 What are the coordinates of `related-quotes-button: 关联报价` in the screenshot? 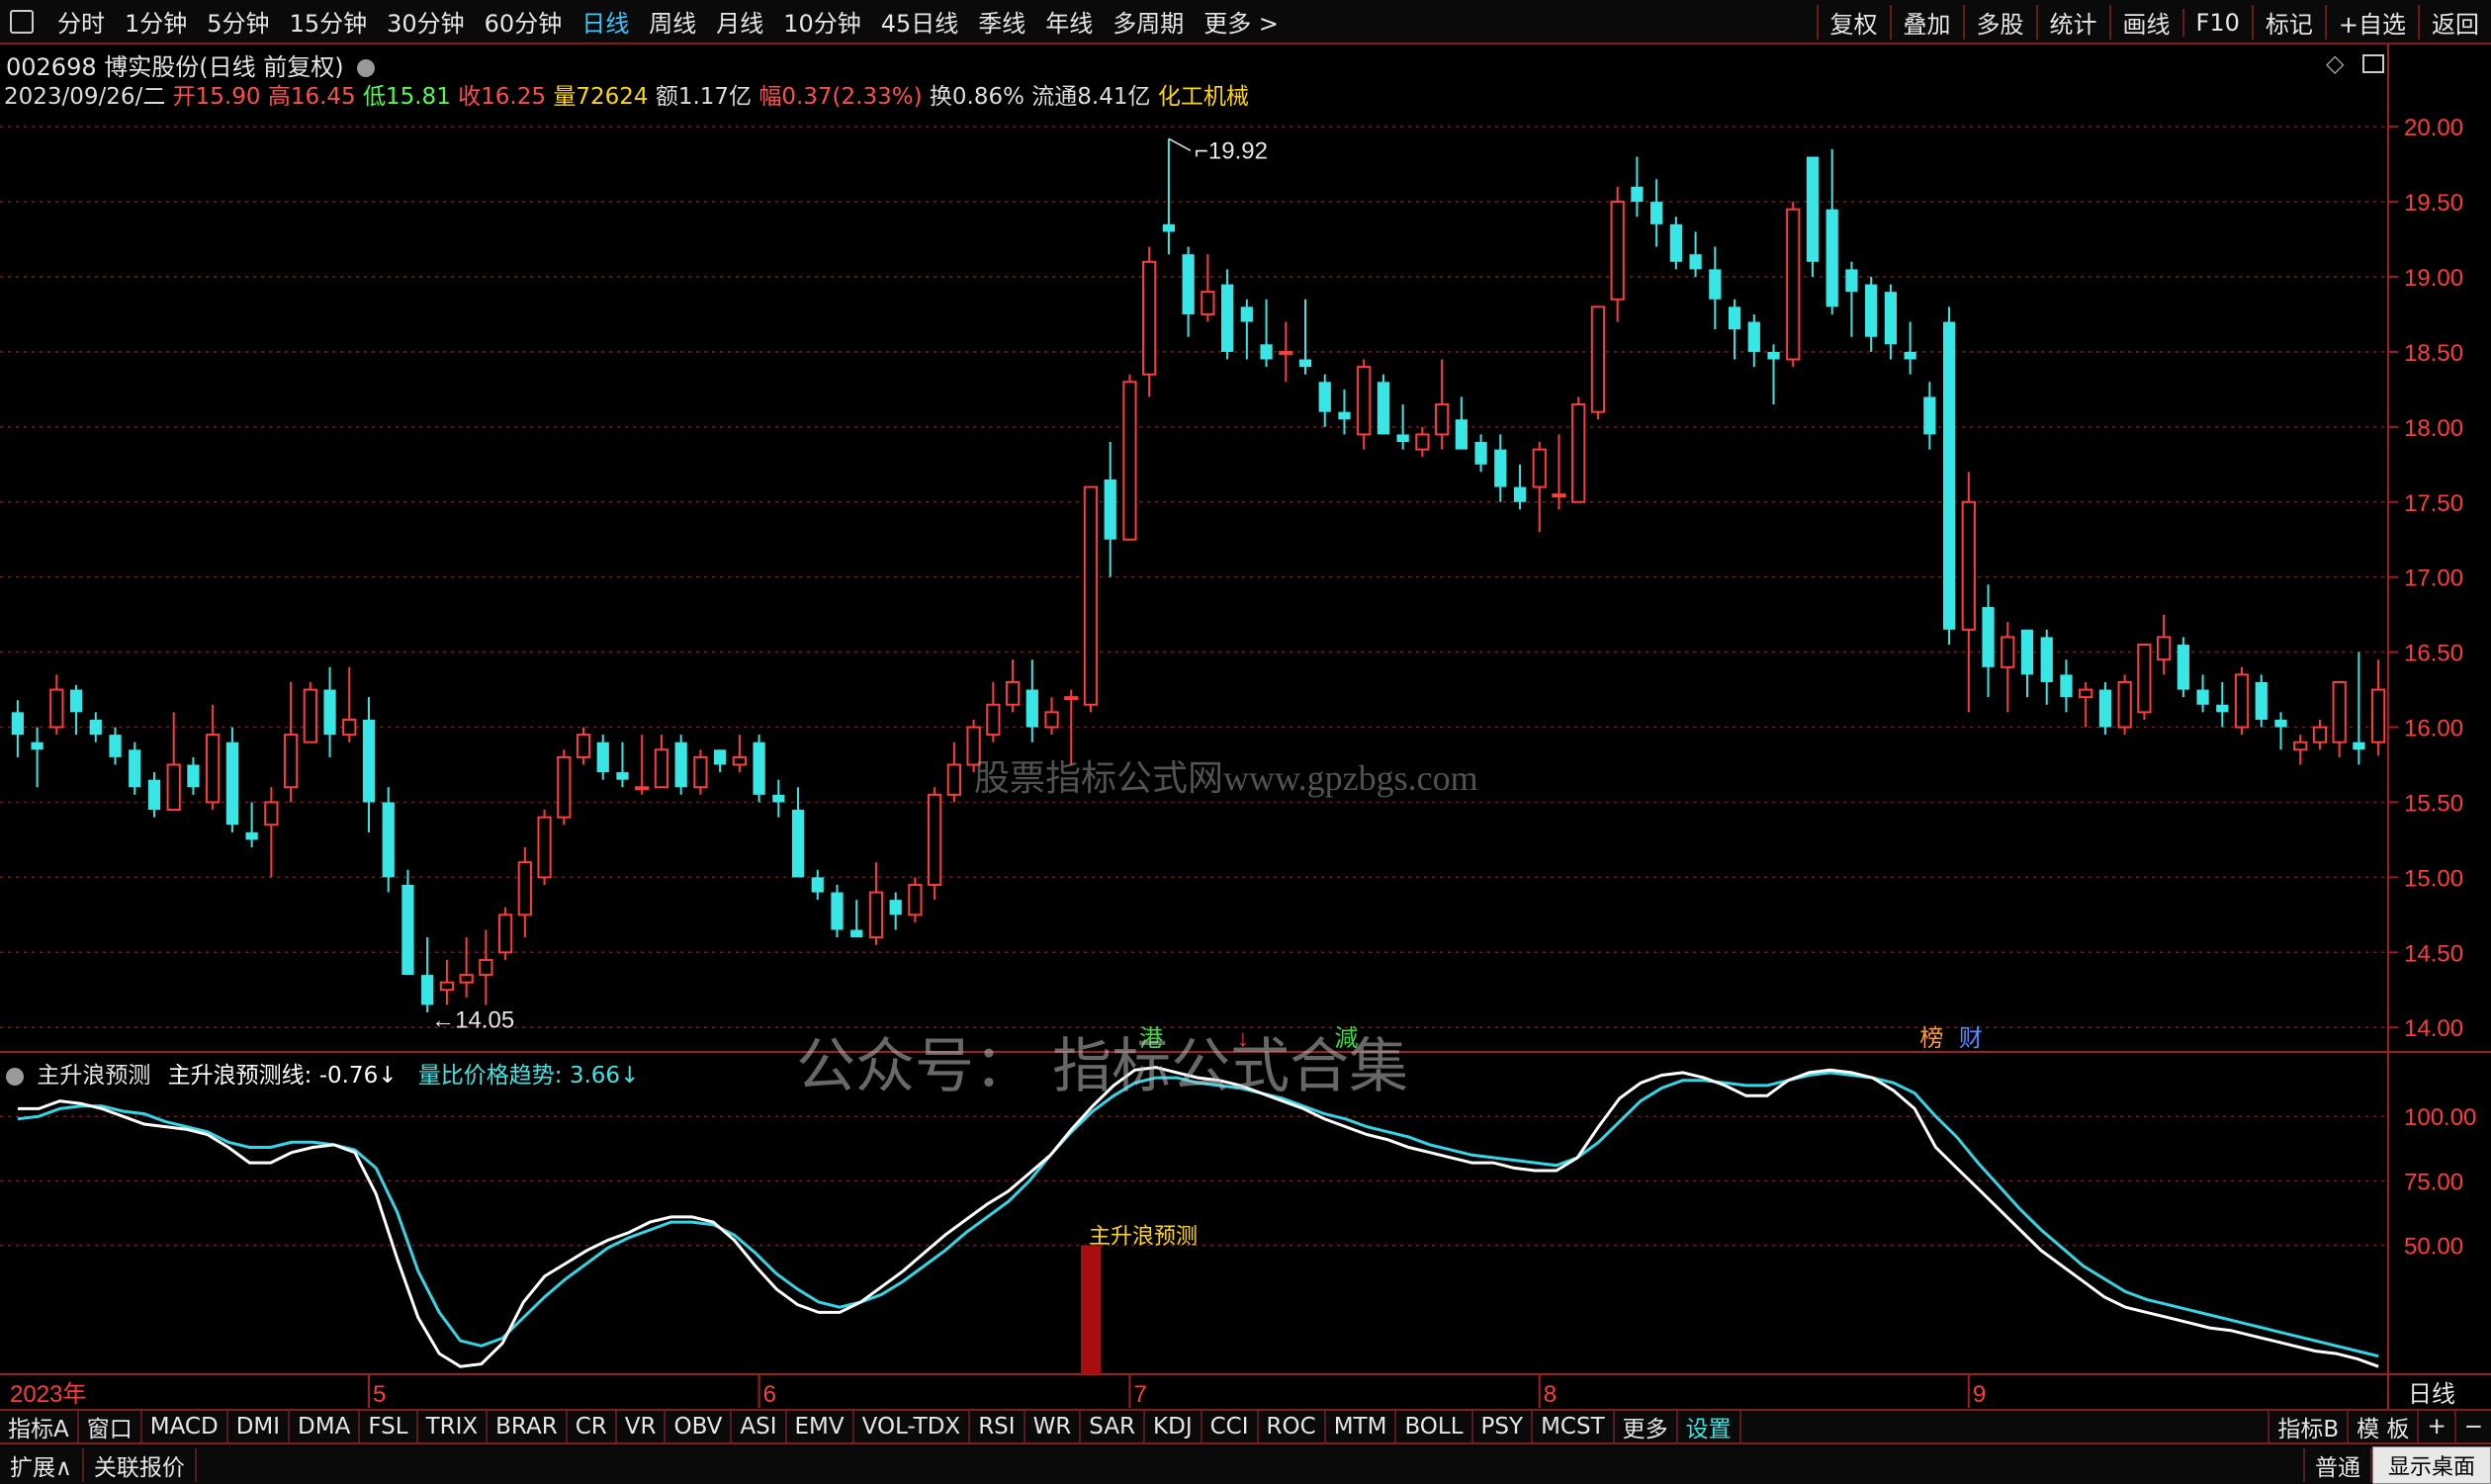 It's located at (140, 1465).